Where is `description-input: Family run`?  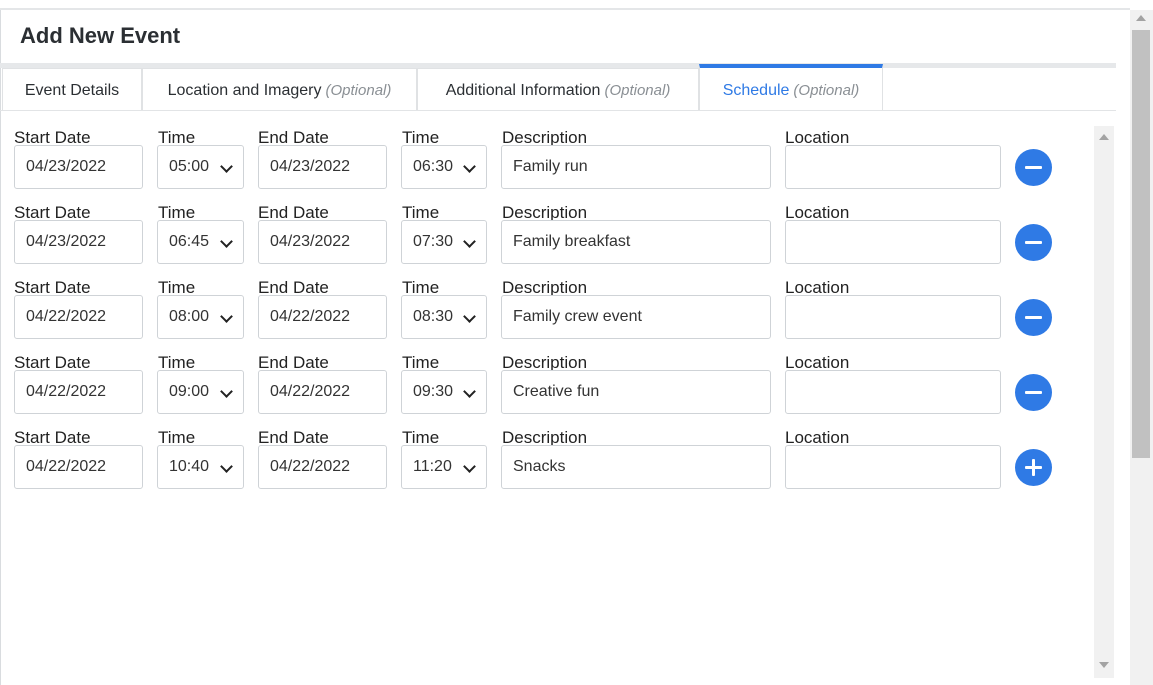 description-input: Family run is located at coordinates (636, 167).